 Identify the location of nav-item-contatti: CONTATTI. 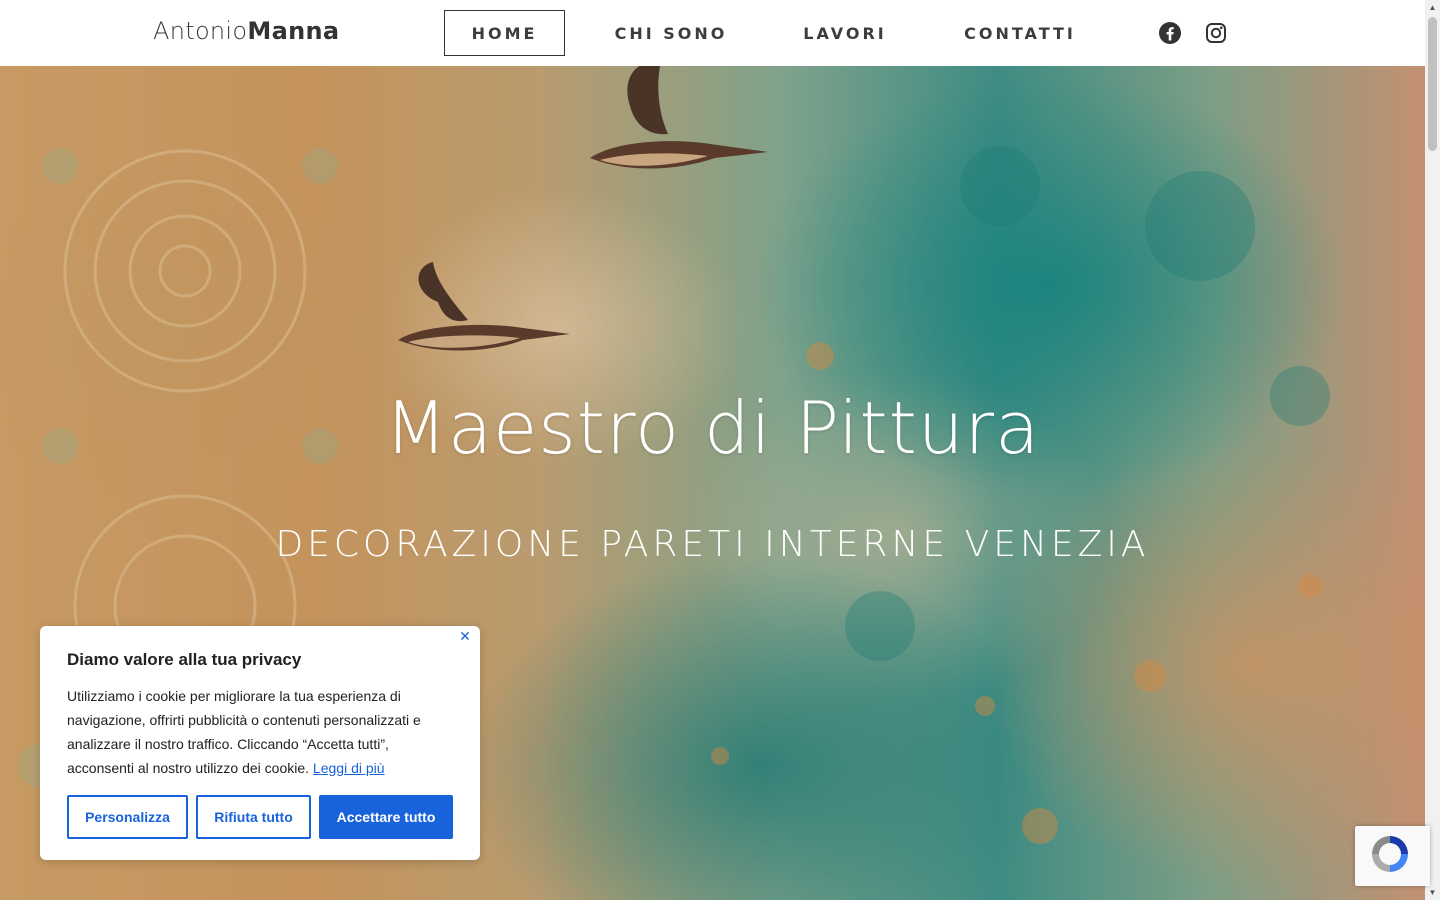
(1020, 33).